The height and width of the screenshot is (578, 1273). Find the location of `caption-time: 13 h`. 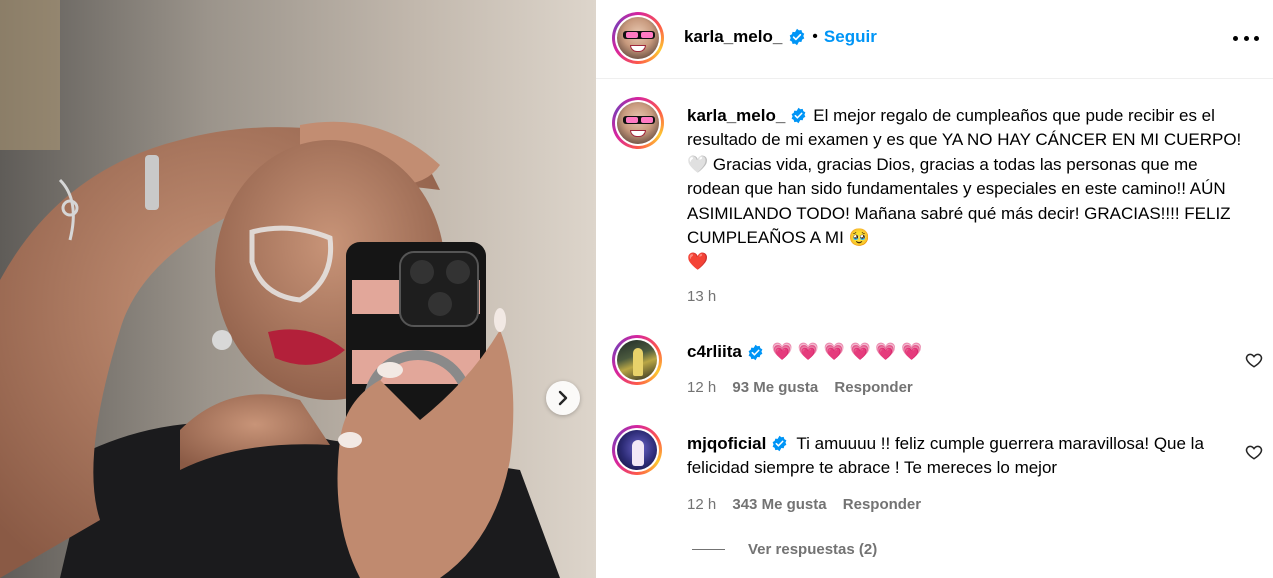

caption-time: 13 h is located at coordinates (701, 296).